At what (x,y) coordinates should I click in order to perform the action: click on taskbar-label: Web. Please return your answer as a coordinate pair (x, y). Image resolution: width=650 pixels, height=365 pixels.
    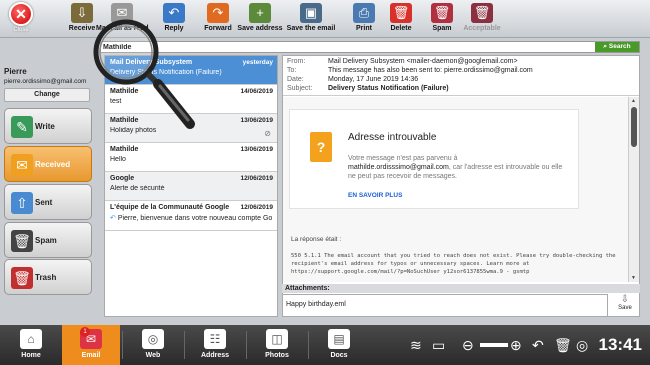
    Looking at the image, I should click on (153, 355).